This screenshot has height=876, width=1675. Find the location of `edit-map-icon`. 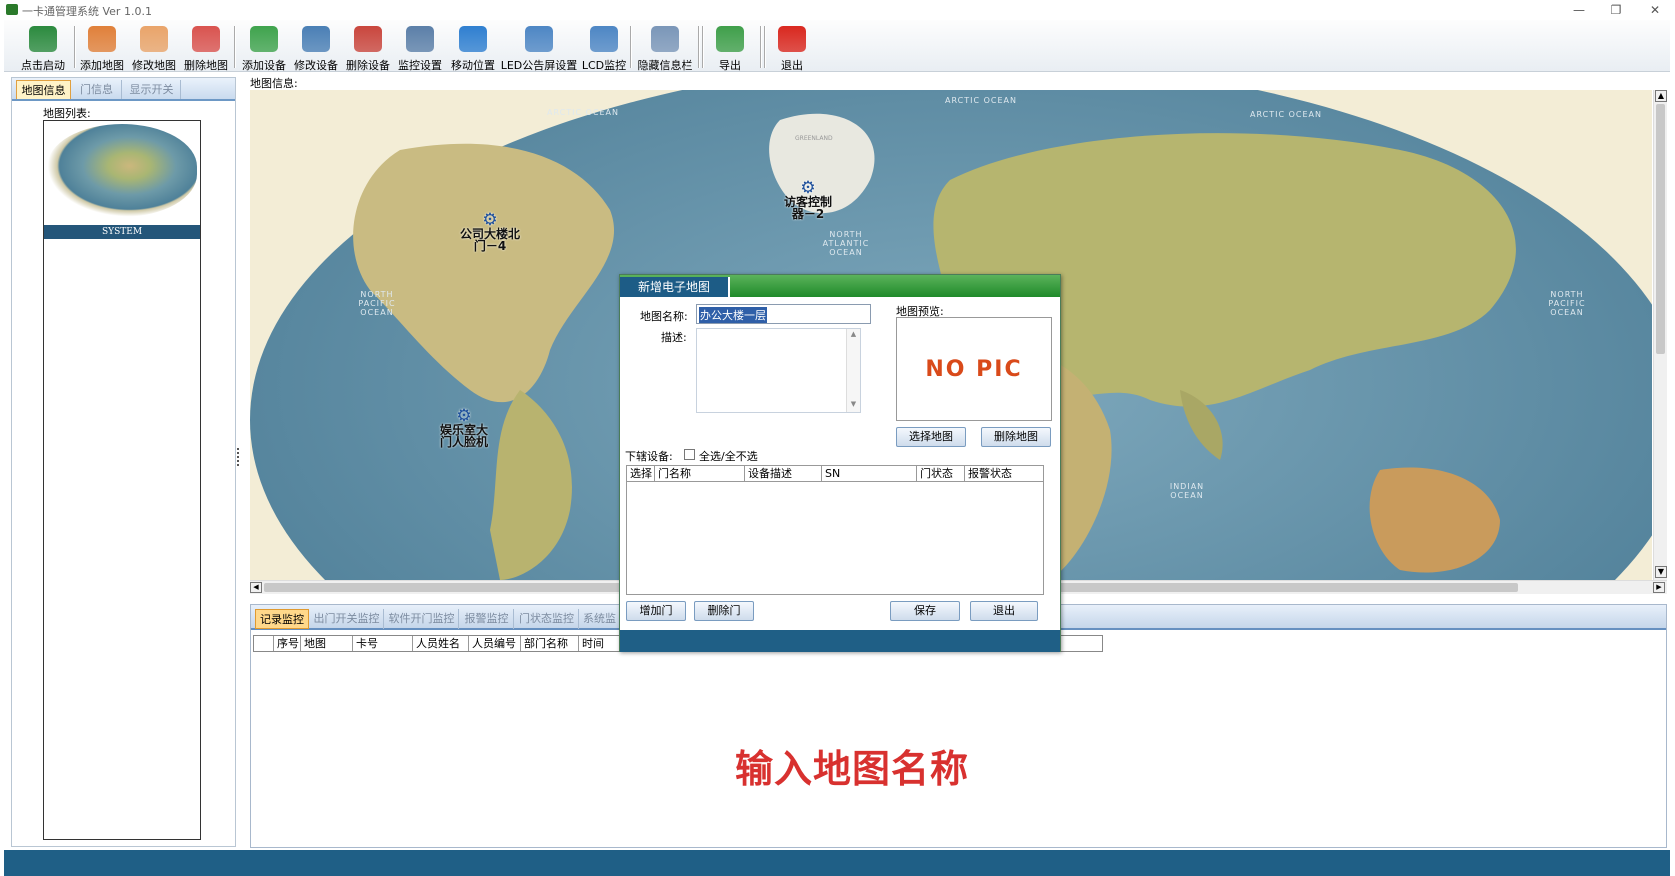

edit-map-icon is located at coordinates (154, 39).